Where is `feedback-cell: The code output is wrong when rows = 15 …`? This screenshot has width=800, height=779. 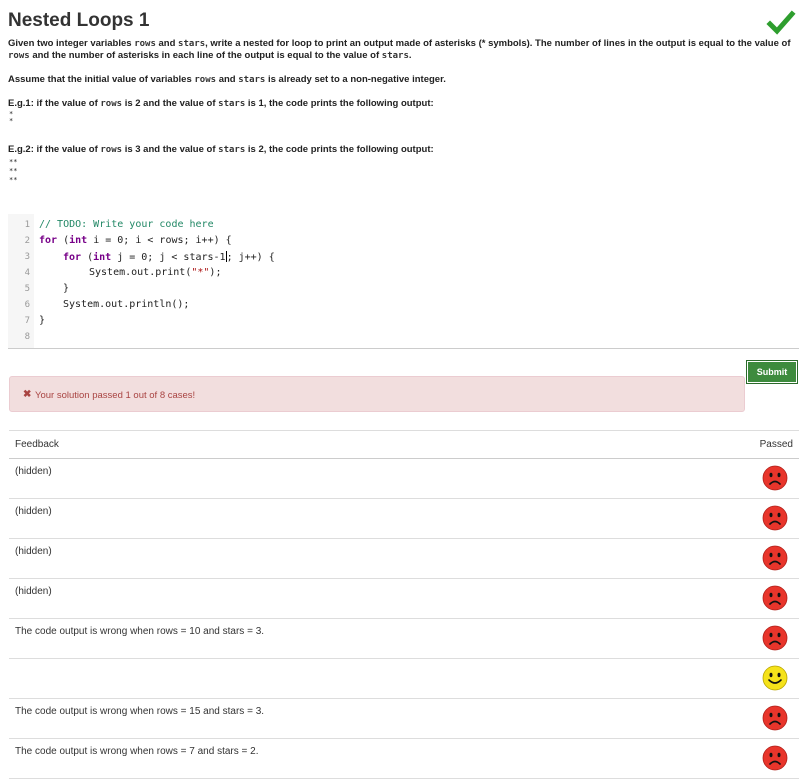
feedback-cell: The code output is wrong when rows = 15 … is located at coordinates (140, 711).